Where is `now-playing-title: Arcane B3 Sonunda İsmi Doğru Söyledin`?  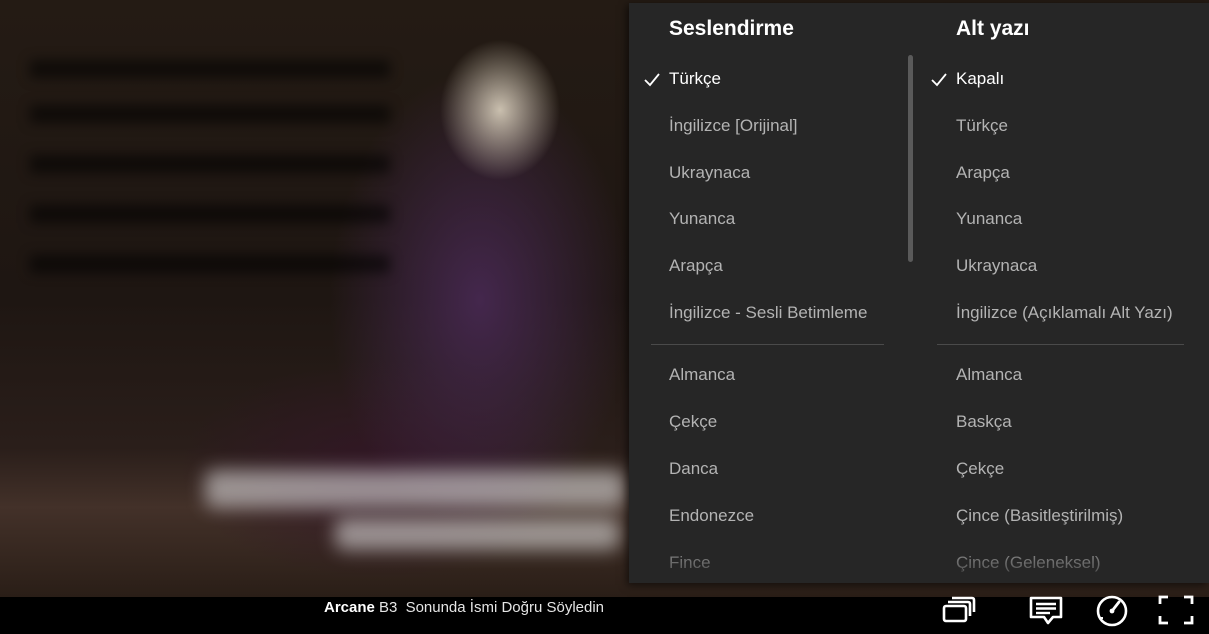
now-playing-title: Arcane B3 Sonunda İsmi Doğru Söyledin is located at coordinates (464, 607).